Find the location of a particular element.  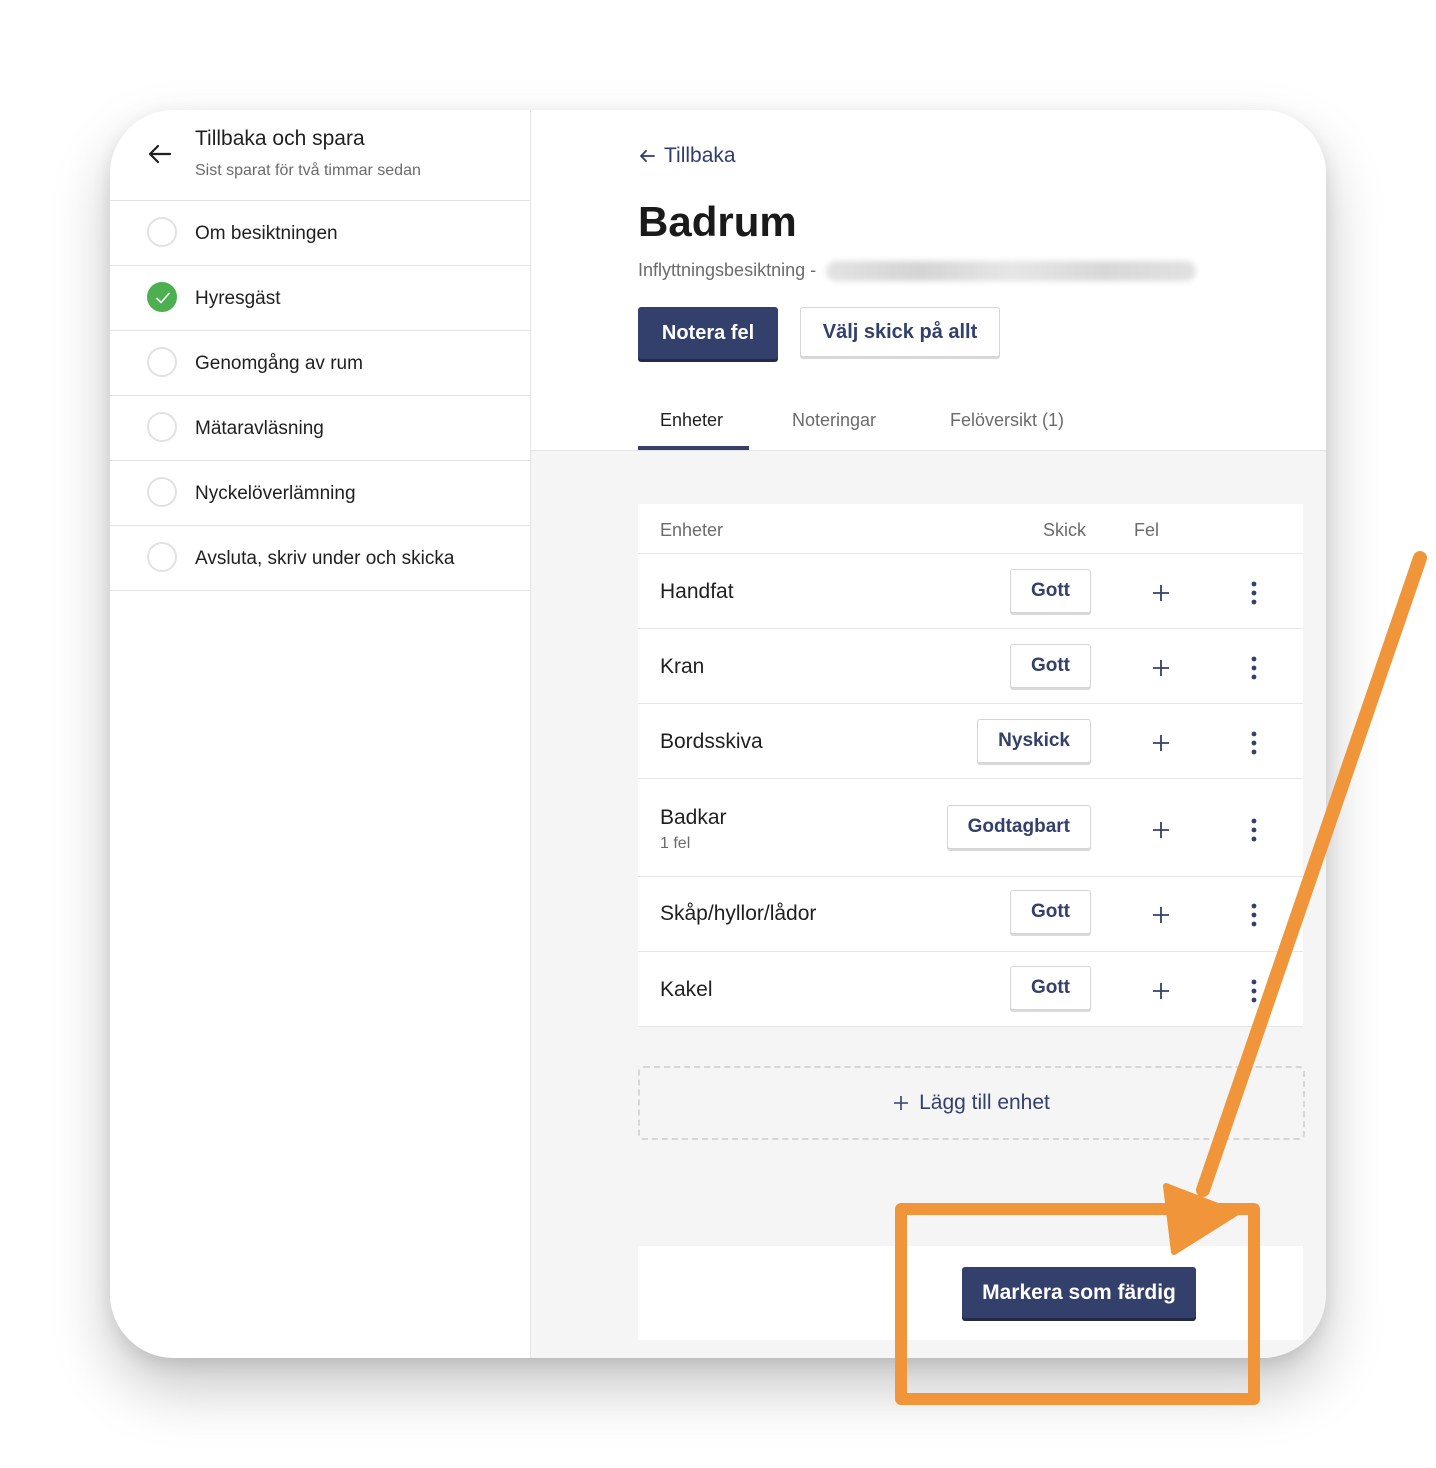

step-om-besiktningen: Om besiktningen is located at coordinates (320, 233).